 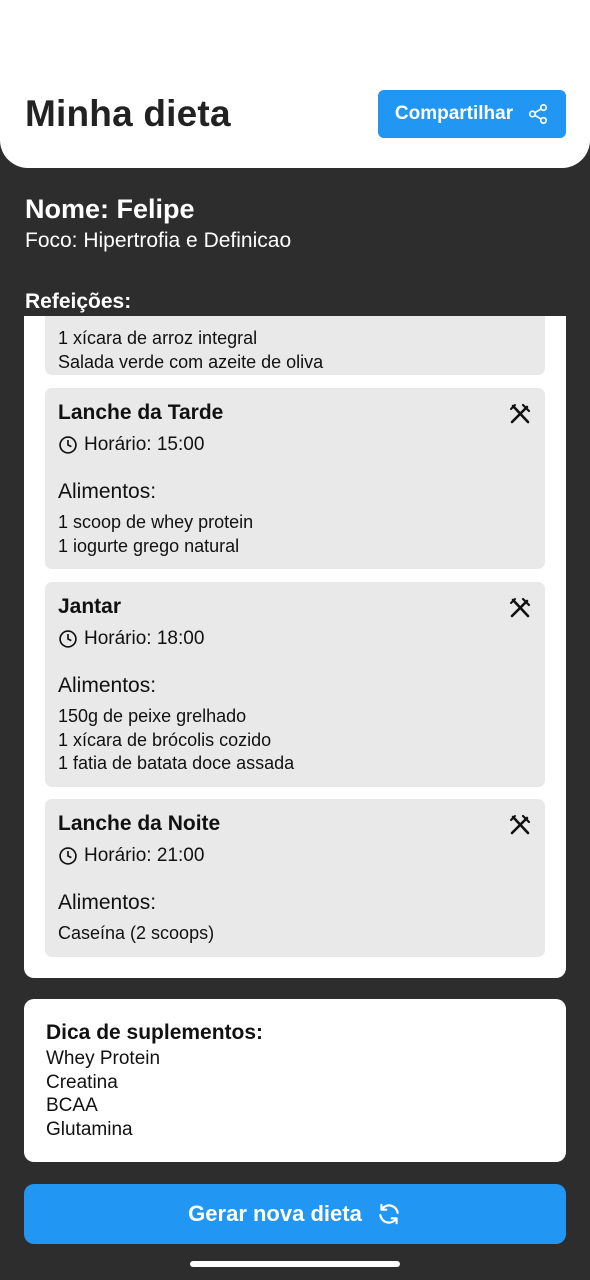 I want to click on food-item: 150g de peixe grelhado, so click(x=152, y=716).